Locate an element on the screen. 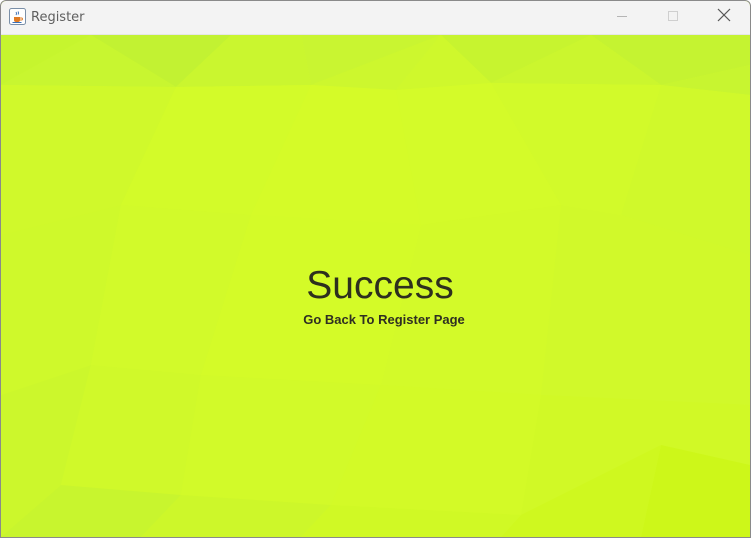  close-button is located at coordinates (724, 17).